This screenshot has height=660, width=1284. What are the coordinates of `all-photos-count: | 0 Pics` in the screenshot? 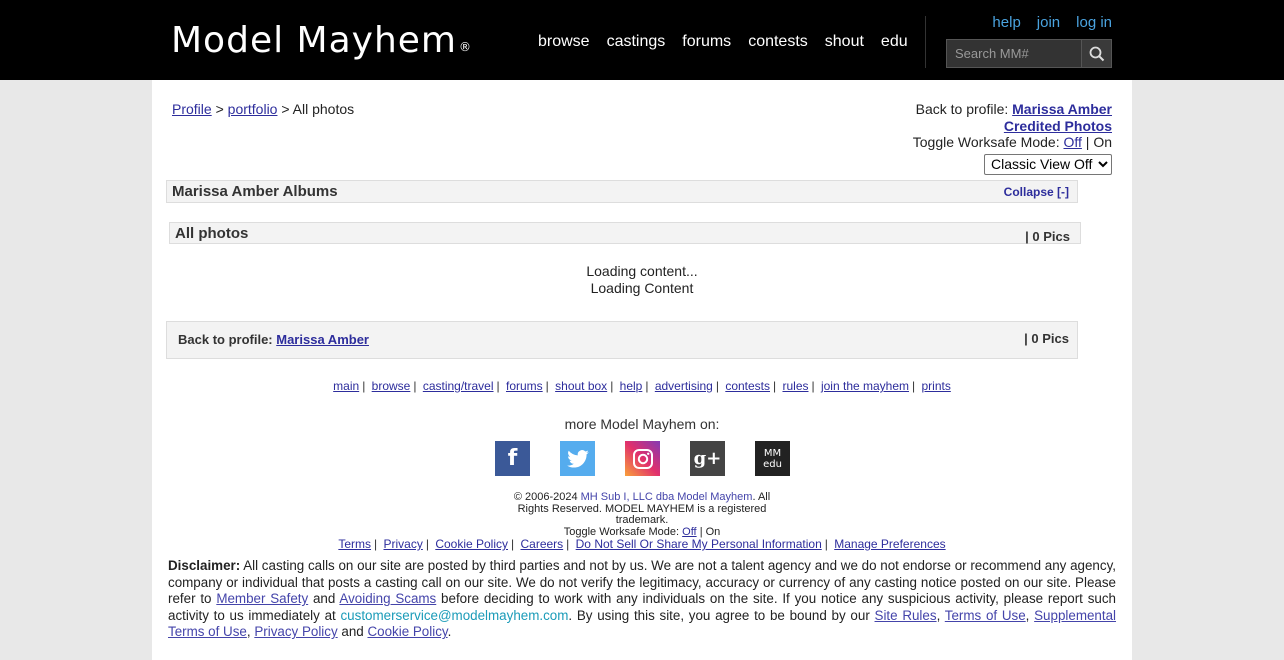 It's located at (1047, 236).